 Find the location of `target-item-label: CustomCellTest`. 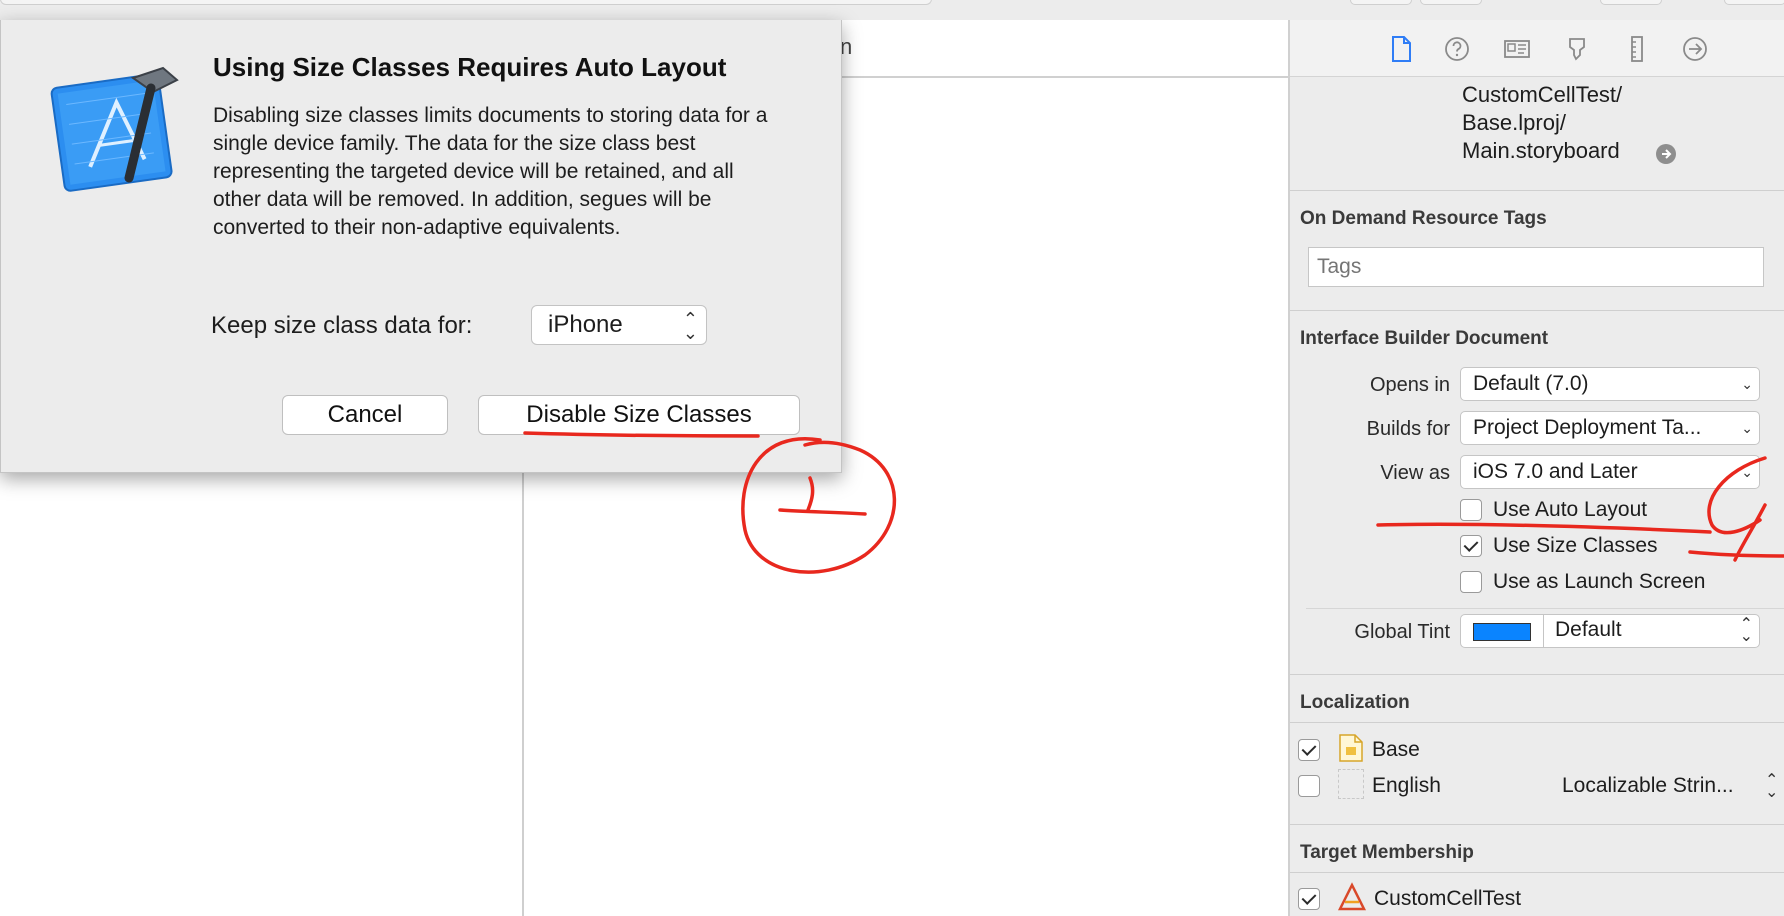

target-item-label: CustomCellTest is located at coordinates (1448, 898).